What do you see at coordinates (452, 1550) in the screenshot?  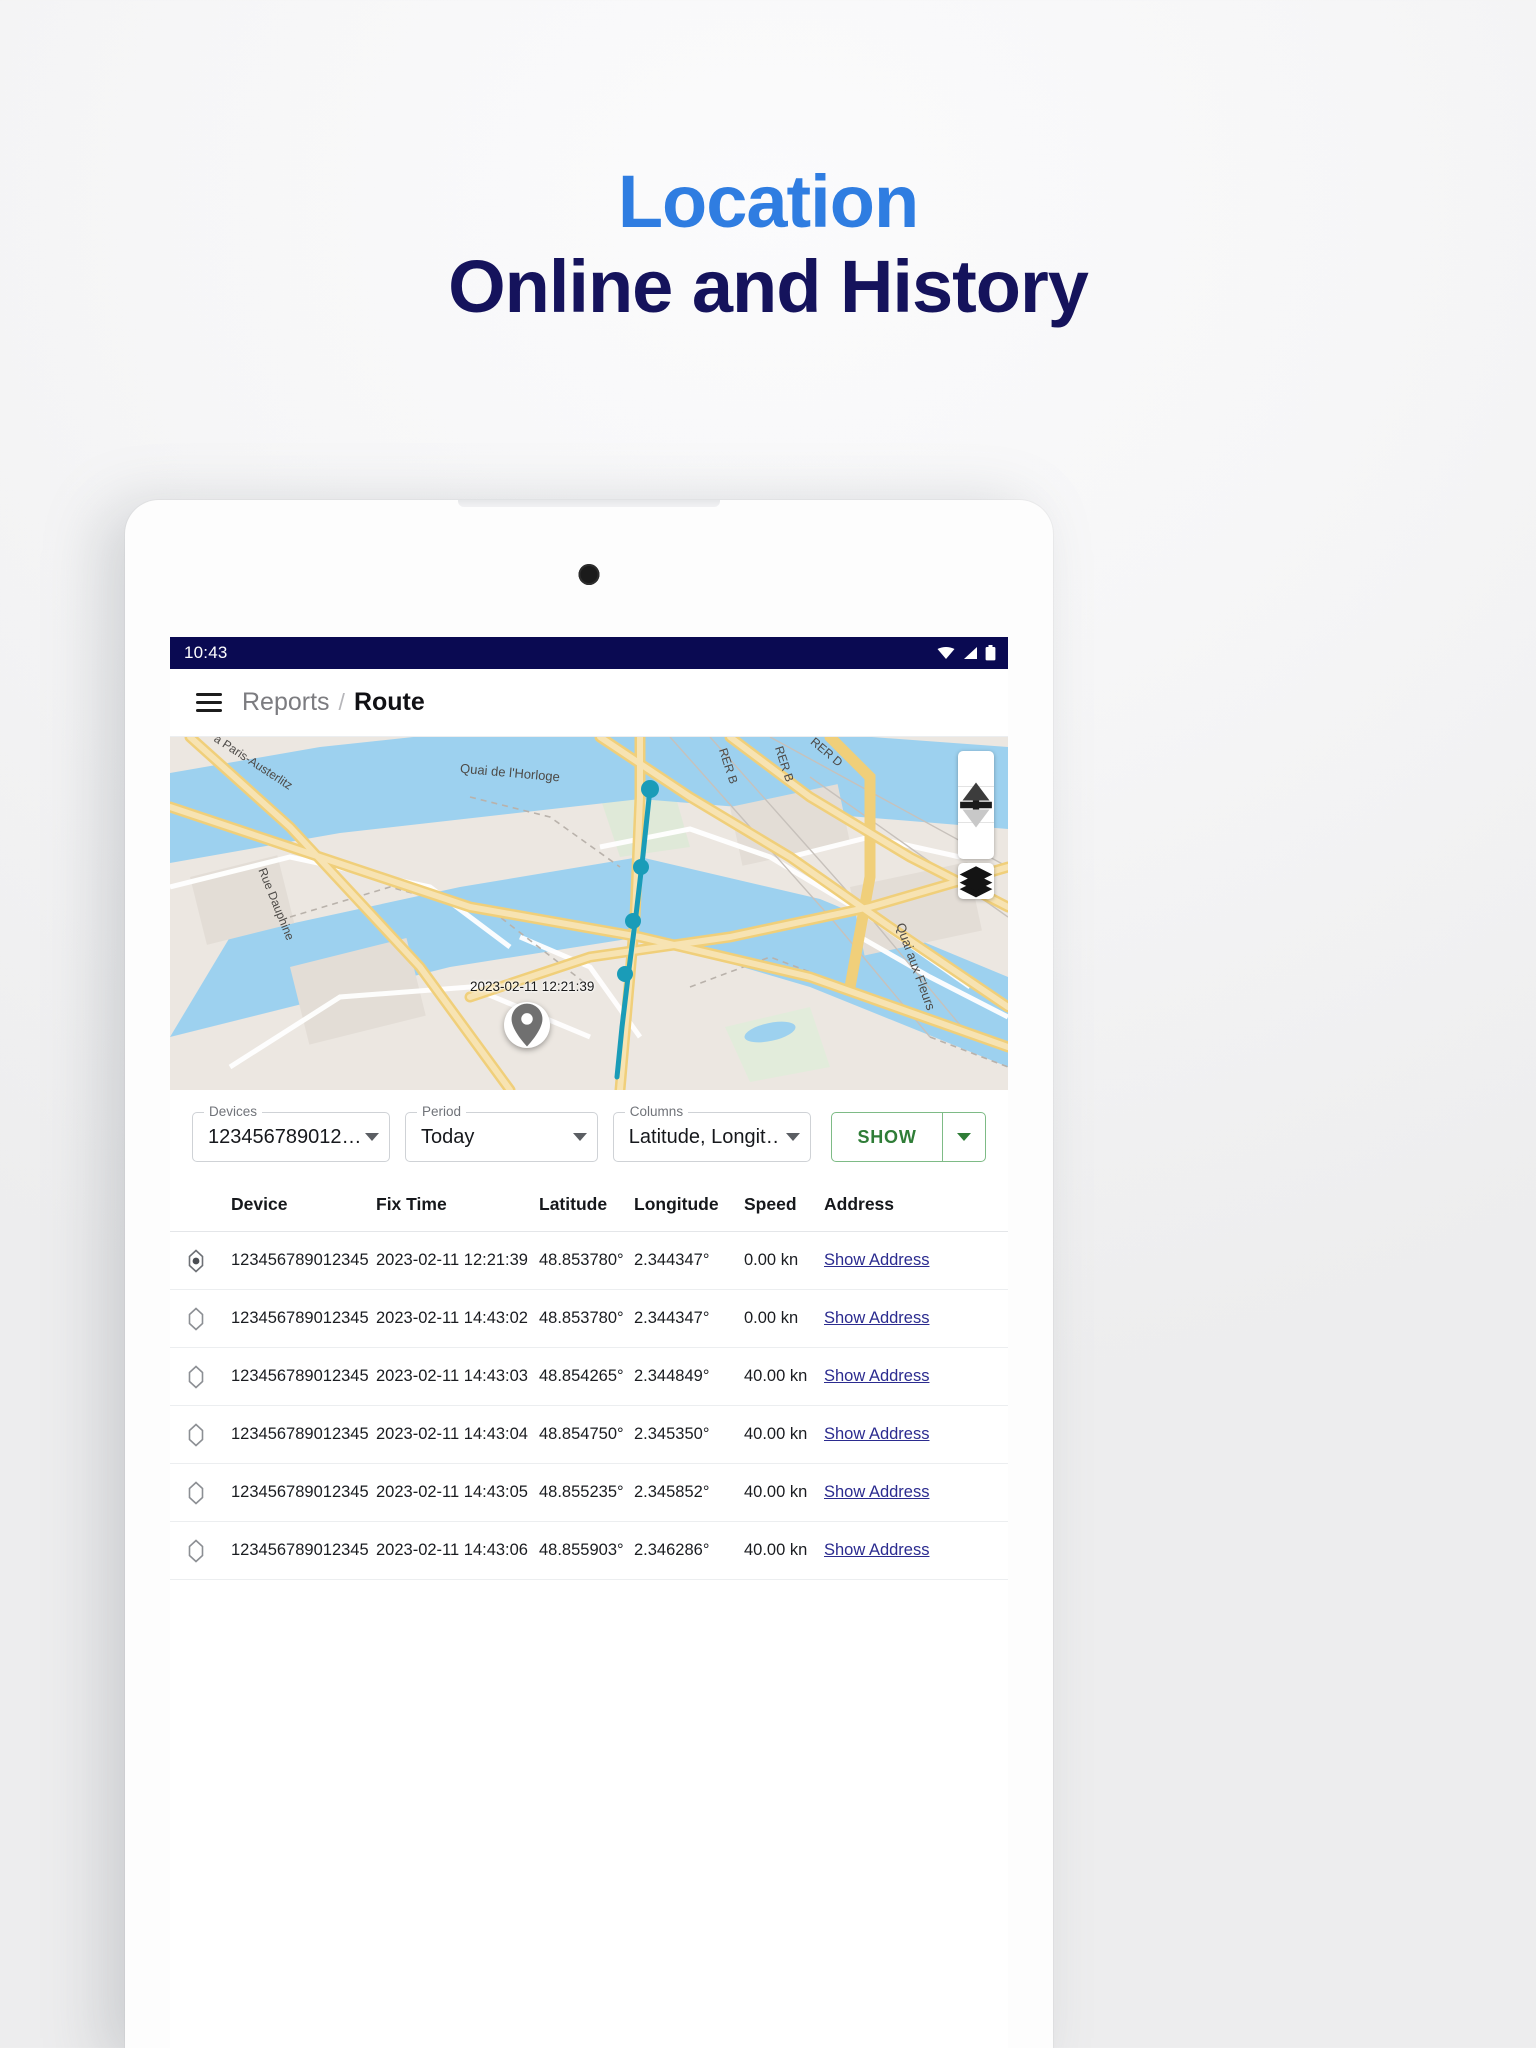 I see `cell-fix-time: 2023-02-11 14:43:06` at bounding box center [452, 1550].